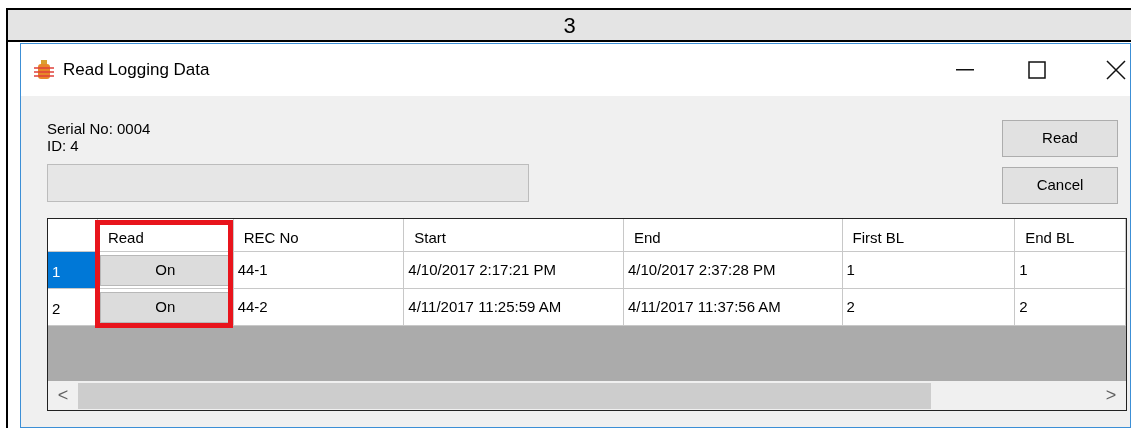 The image size is (1131, 428). Describe the element at coordinates (73, 270) in the screenshot. I see `row-header: 1` at that location.